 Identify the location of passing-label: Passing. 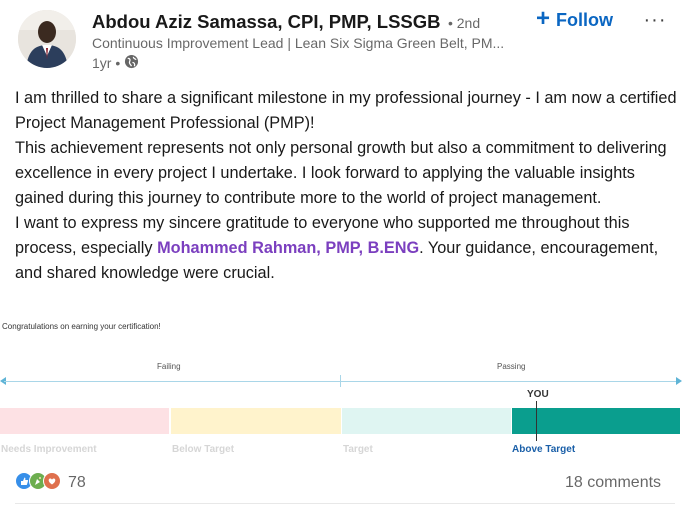
(511, 366).